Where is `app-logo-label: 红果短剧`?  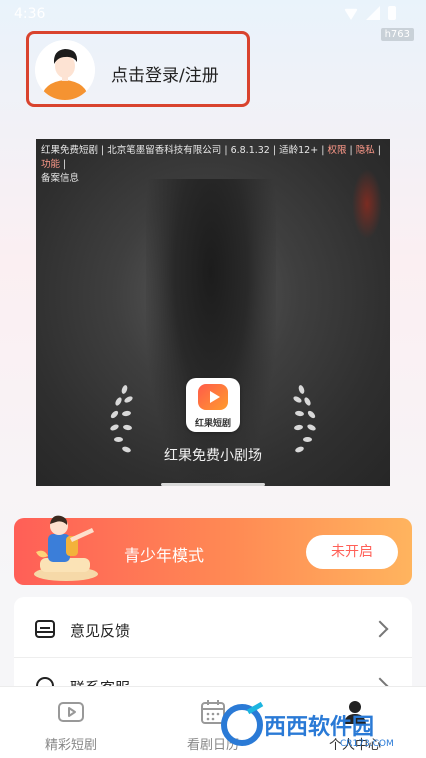 app-logo-label: 红果短剧 is located at coordinates (212, 424).